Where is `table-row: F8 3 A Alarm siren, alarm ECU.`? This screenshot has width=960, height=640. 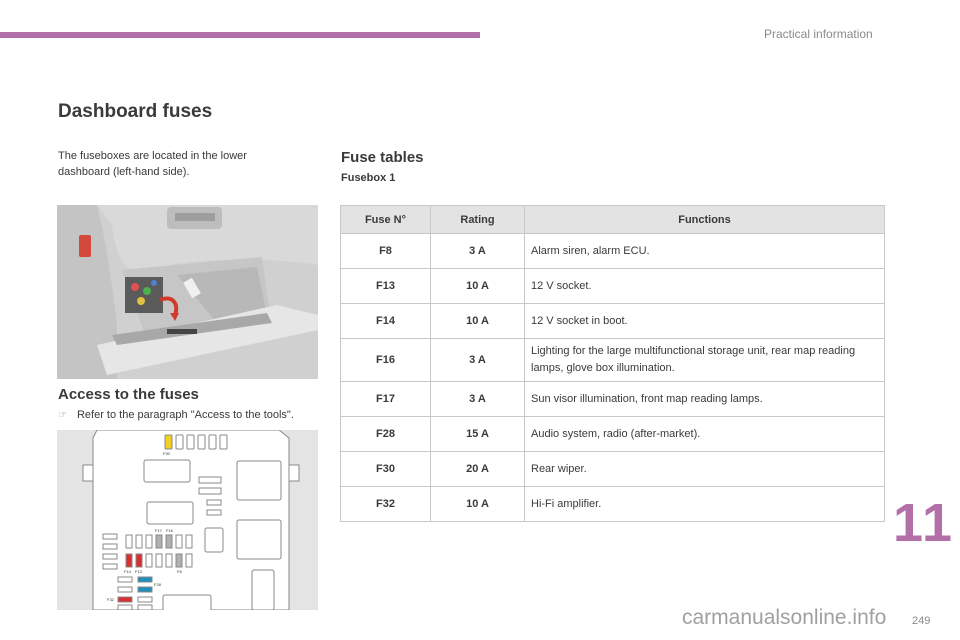 table-row: F8 3 A Alarm siren, alarm ECU. is located at coordinates (612, 251).